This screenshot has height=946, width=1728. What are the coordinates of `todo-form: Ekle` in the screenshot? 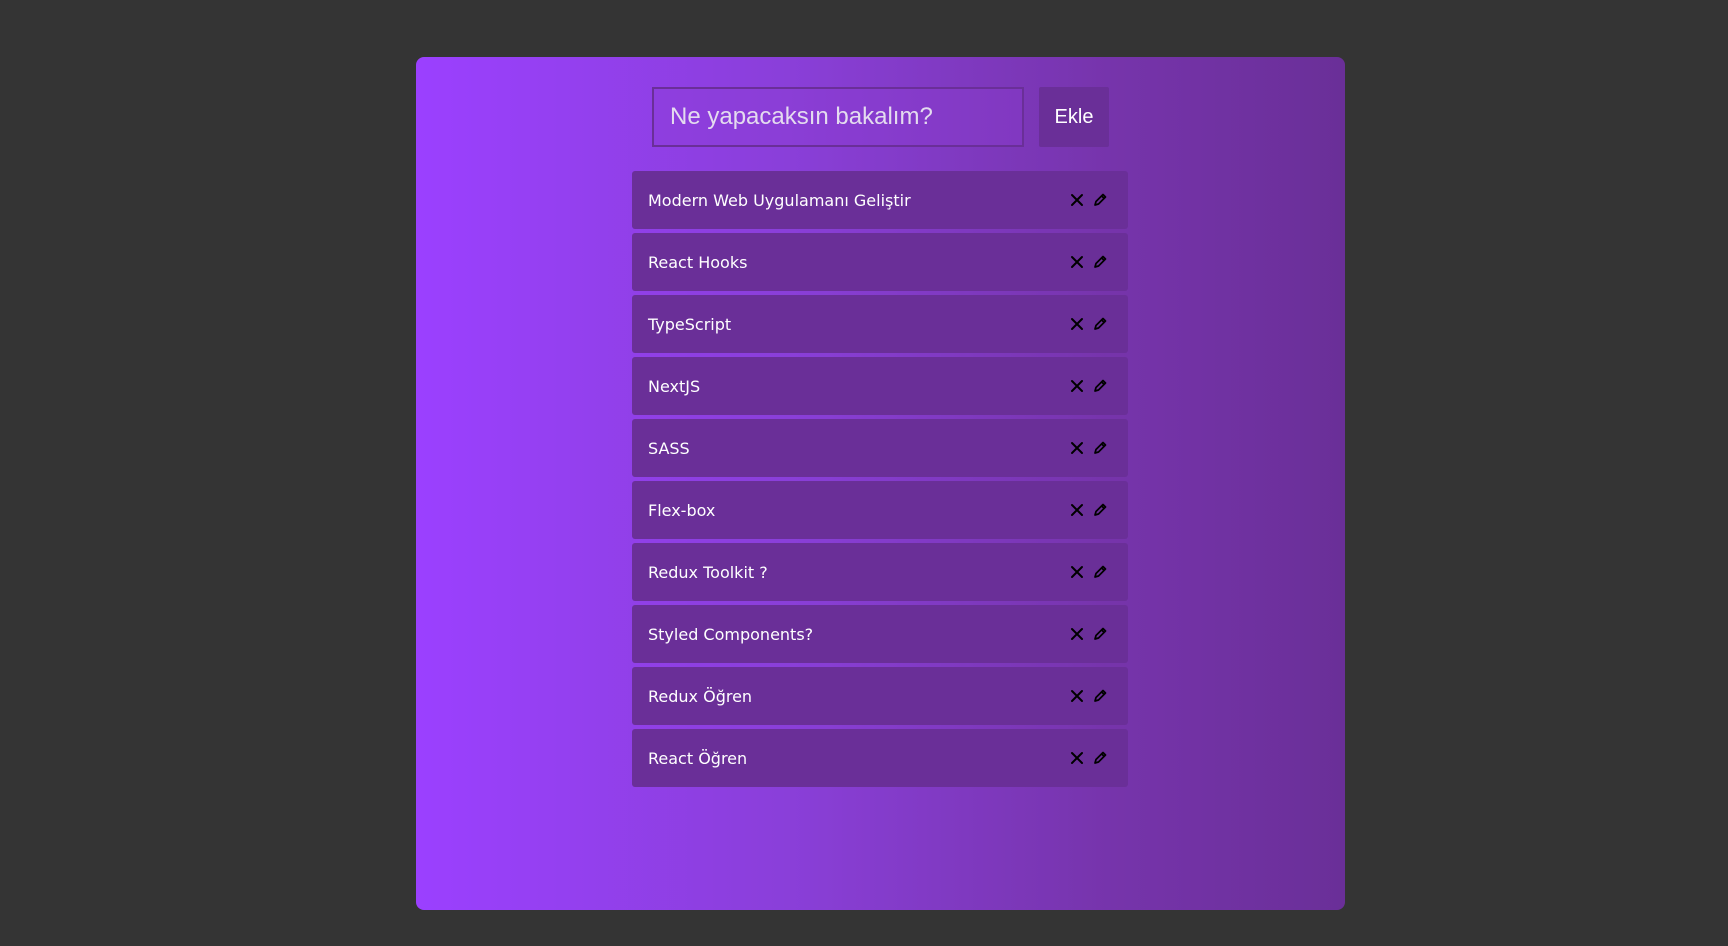 It's located at (880, 117).